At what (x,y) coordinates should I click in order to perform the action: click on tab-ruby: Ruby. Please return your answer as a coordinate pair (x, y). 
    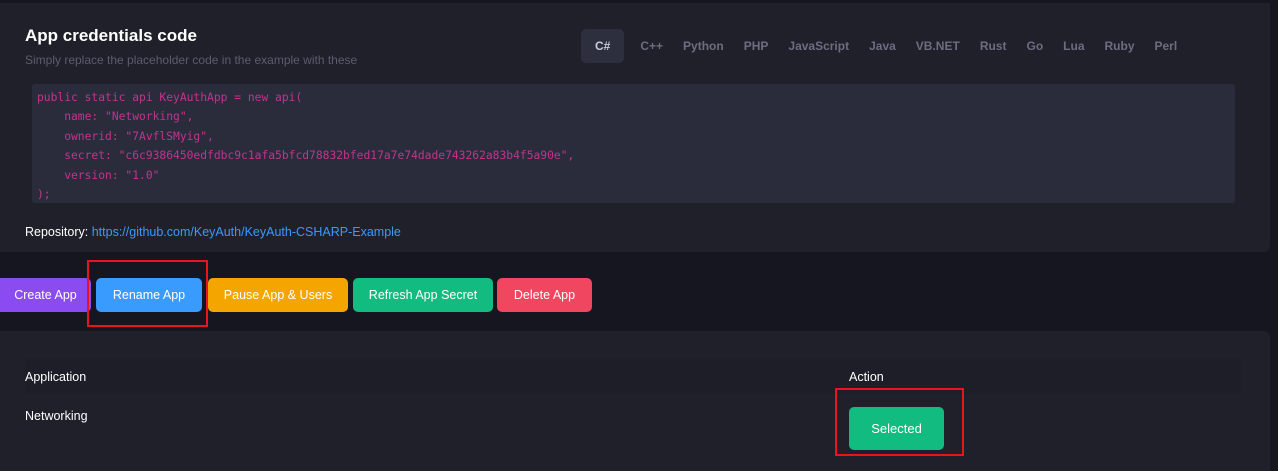
    Looking at the image, I should click on (1120, 46).